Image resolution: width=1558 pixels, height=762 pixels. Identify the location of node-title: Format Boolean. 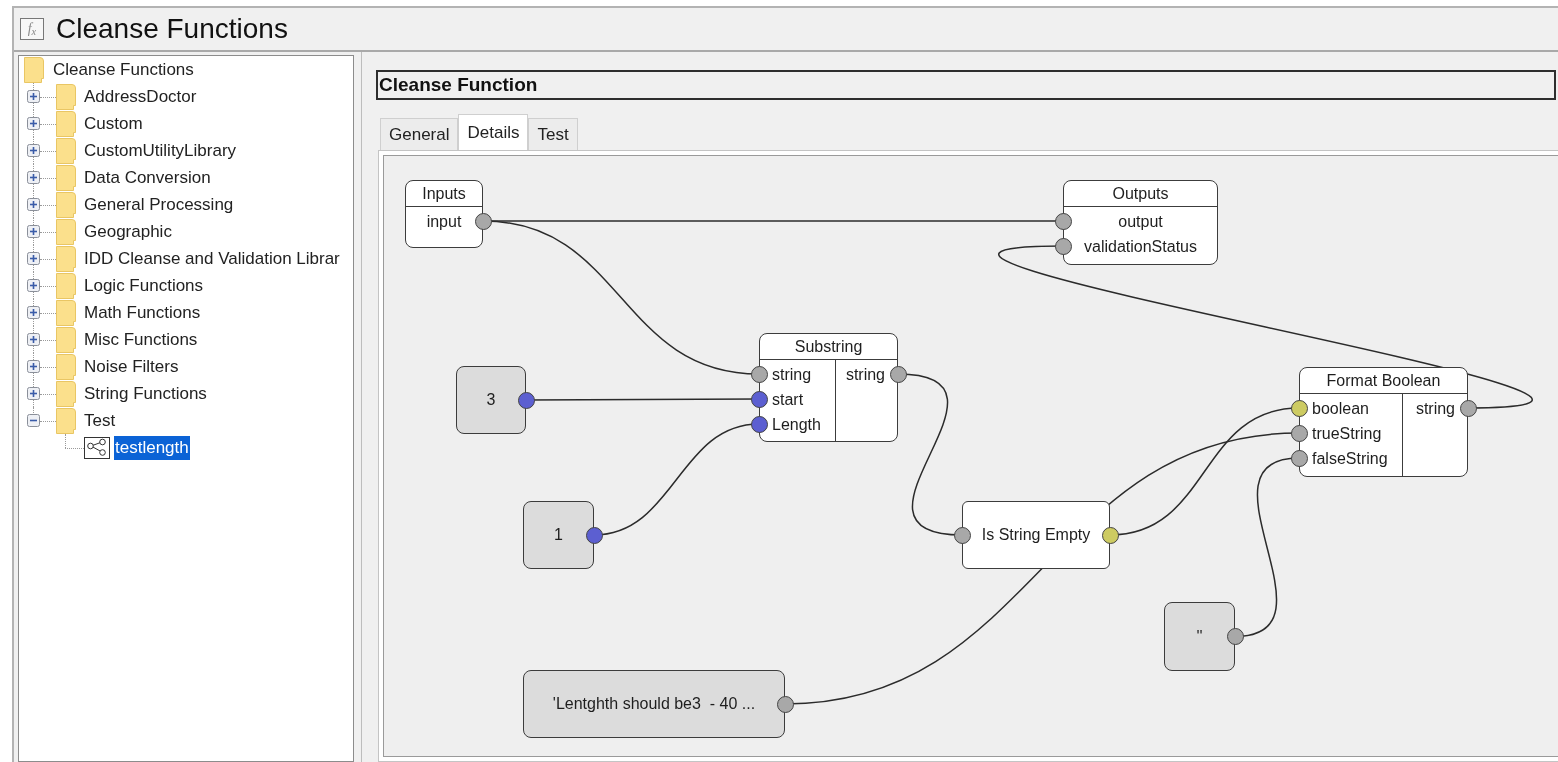
(1383, 380).